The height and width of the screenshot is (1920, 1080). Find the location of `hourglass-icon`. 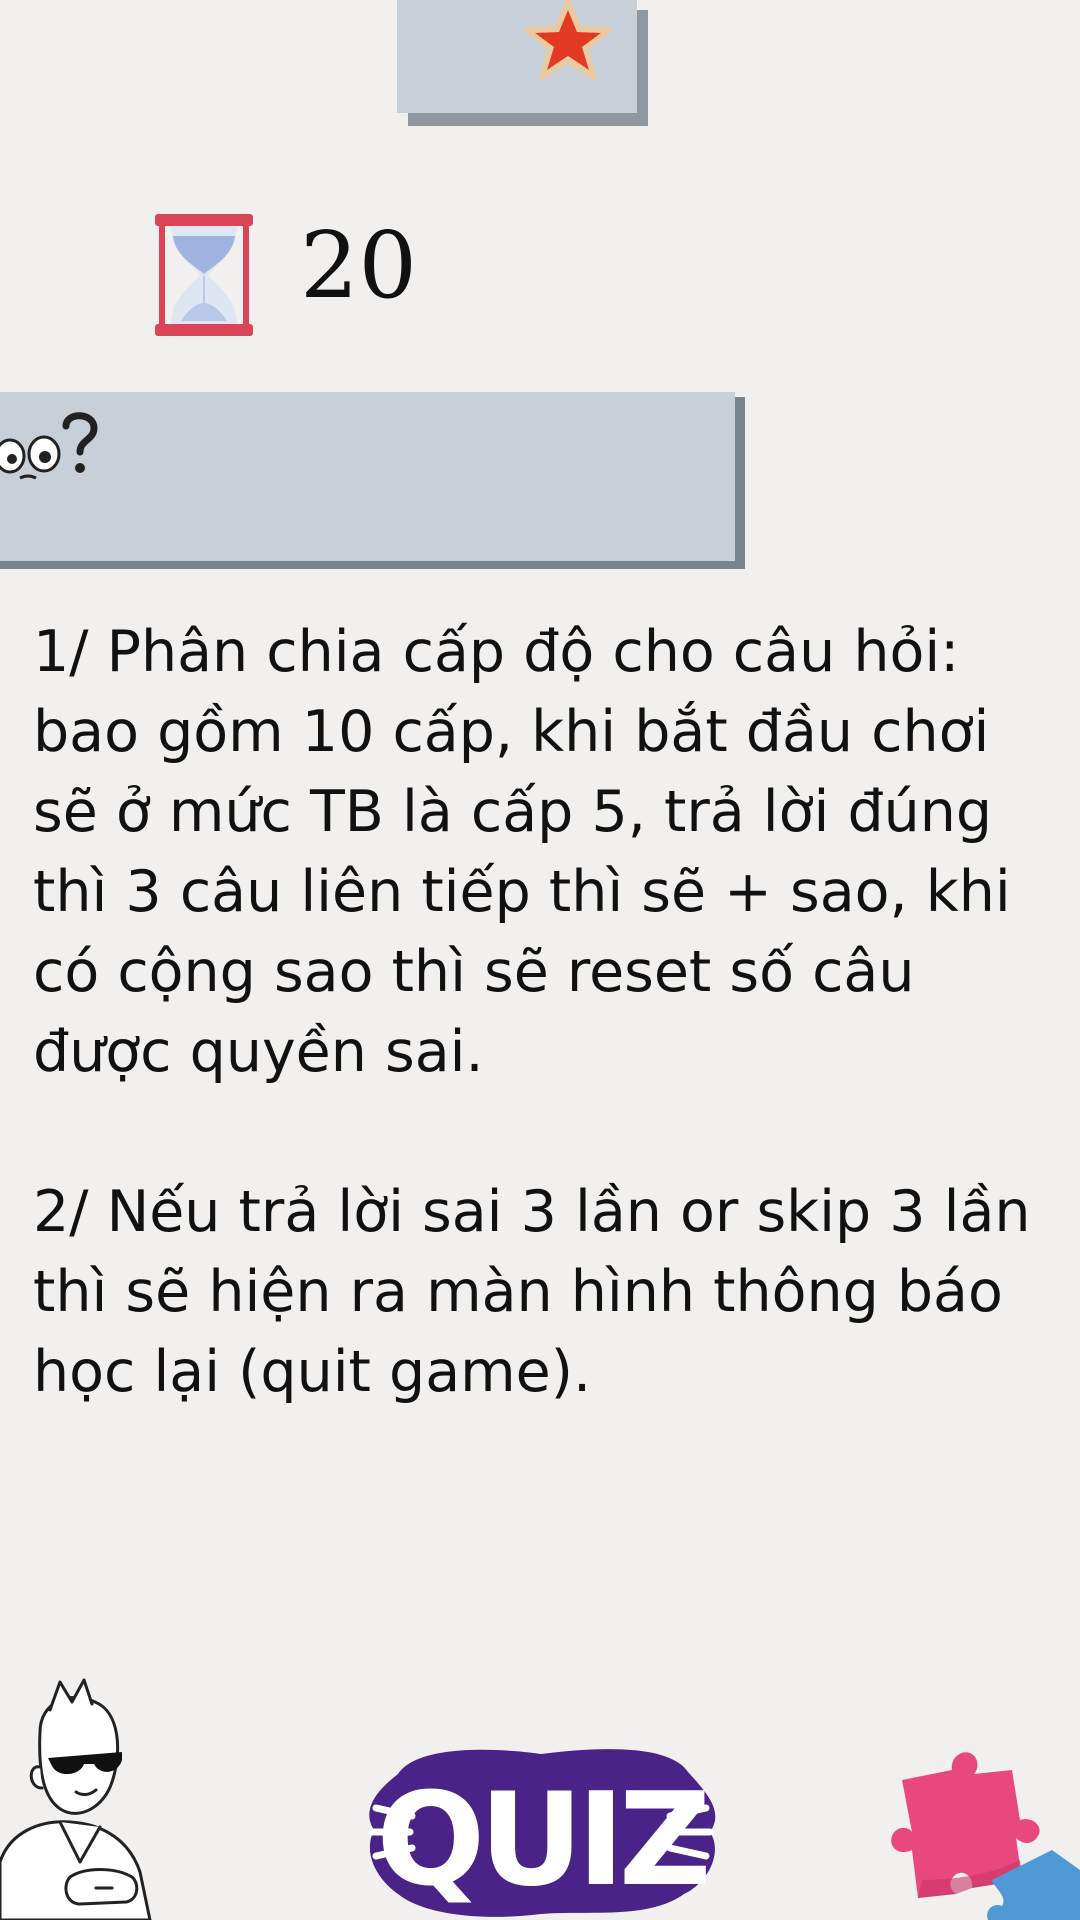

hourglass-icon is located at coordinates (204, 275).